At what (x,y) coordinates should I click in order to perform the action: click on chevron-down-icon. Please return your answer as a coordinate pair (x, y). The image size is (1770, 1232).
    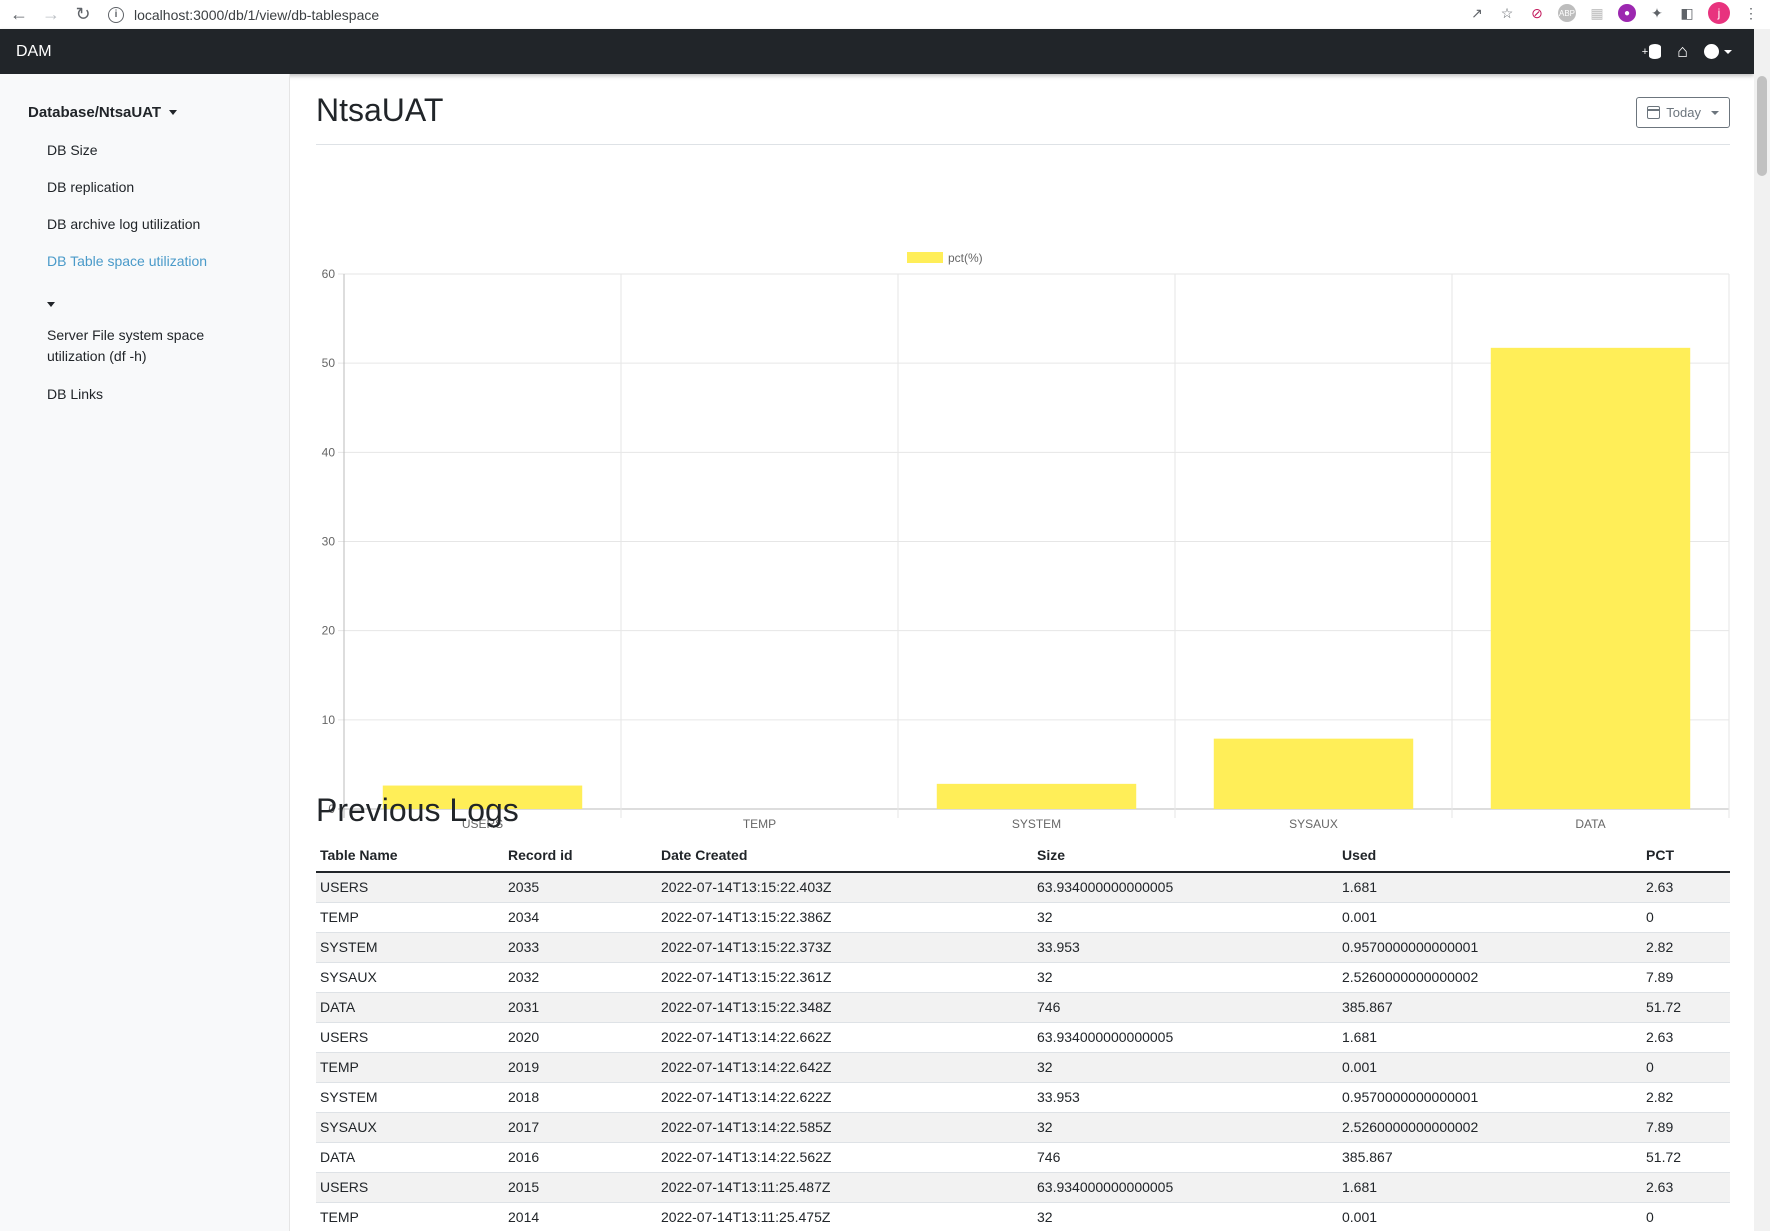
    Looking at the image, I should click on (1728, 51).